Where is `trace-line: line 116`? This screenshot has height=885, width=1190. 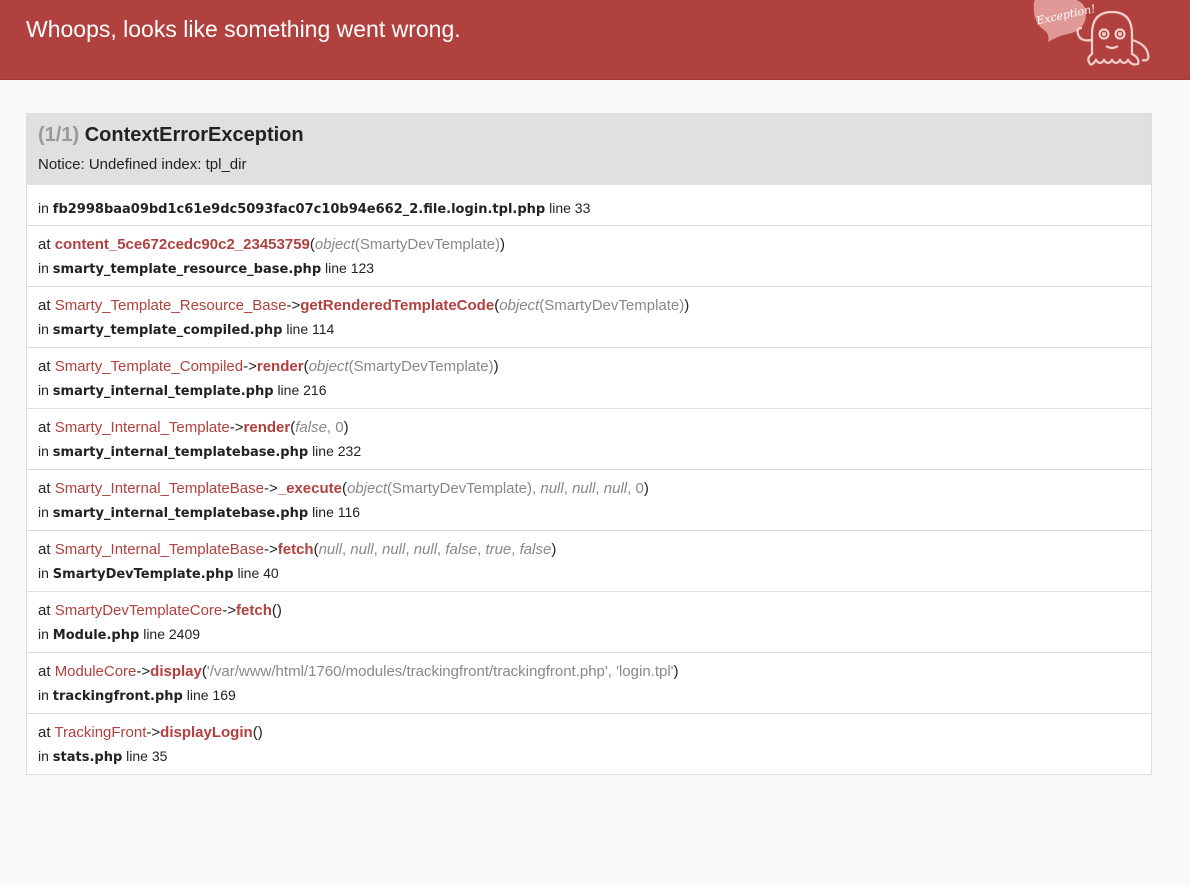 trace-line: line 116 is located at coordinates (336, 512).